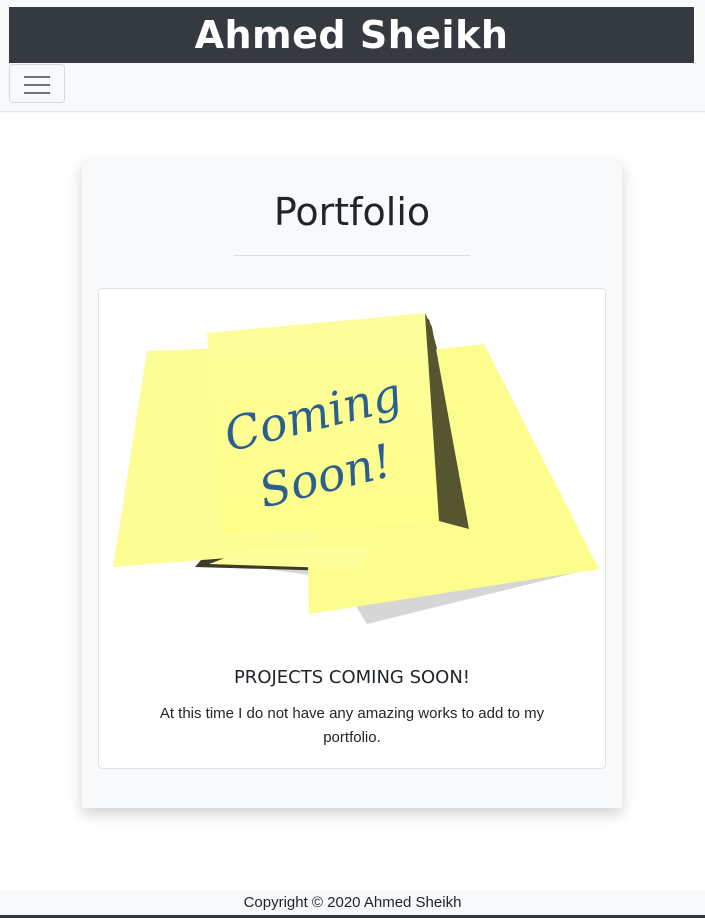 This screenshot has width=705, height=918. I want to click on copyright-text: Copyright © 2020 Ahmed Sheikh, so click(352, 902).